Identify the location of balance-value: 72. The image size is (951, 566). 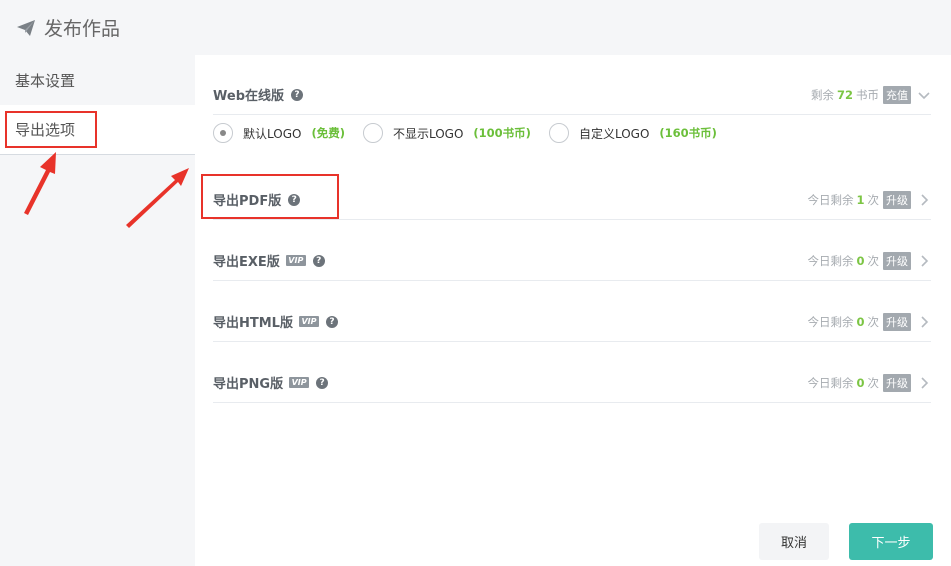
(844, 95).